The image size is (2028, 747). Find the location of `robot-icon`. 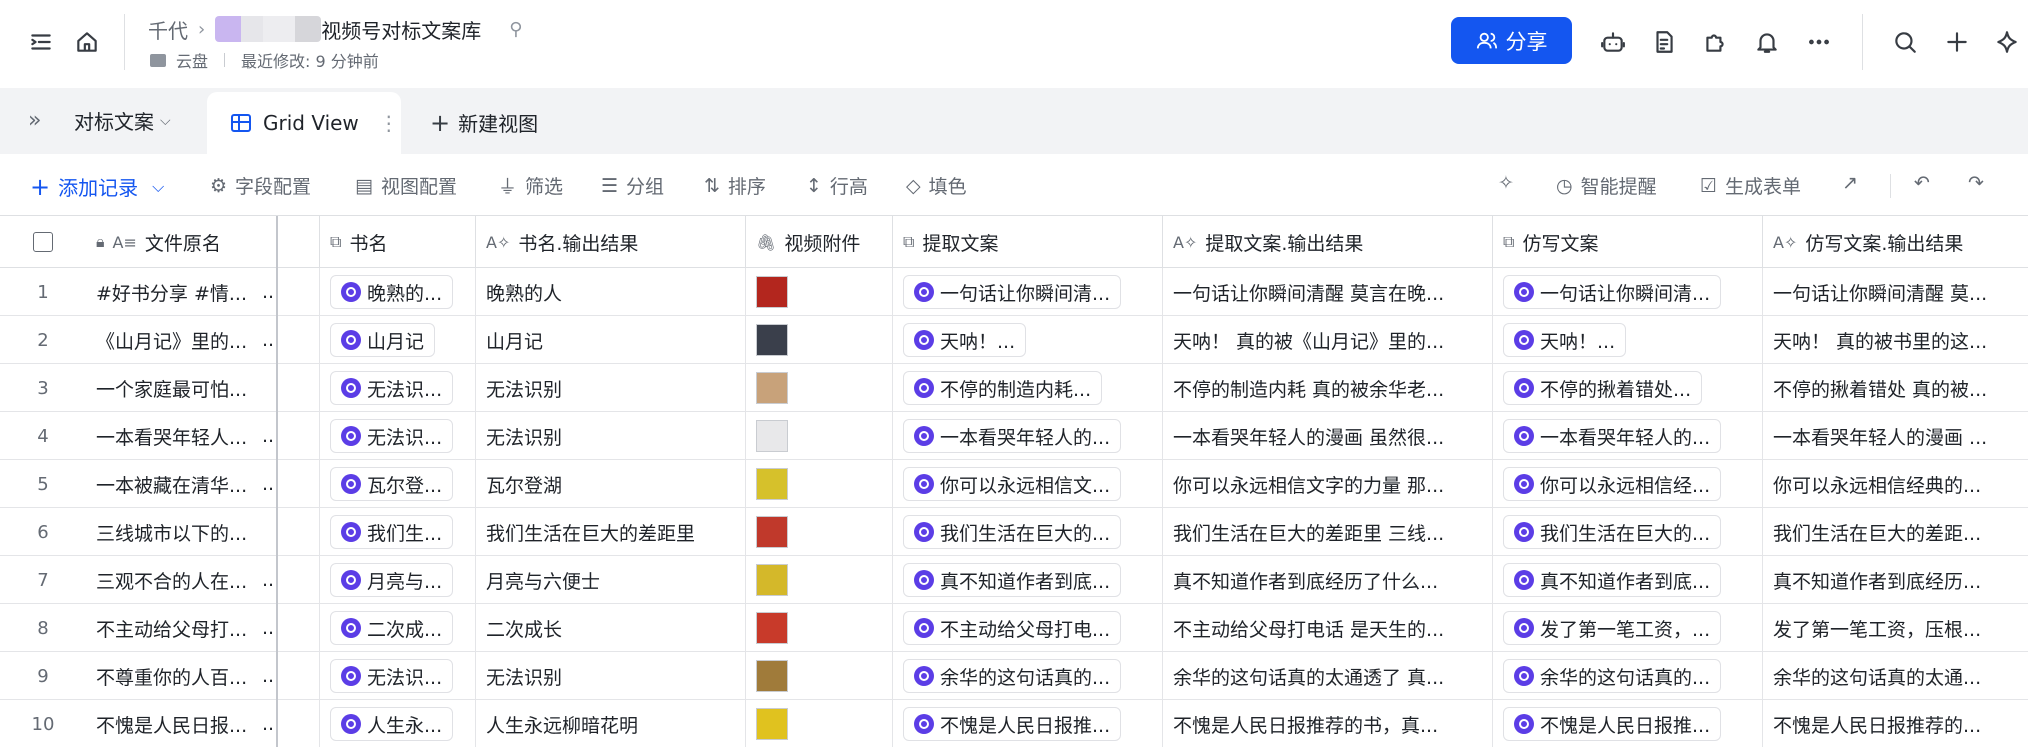

robot-icon is located at coordinates (1613, 42).